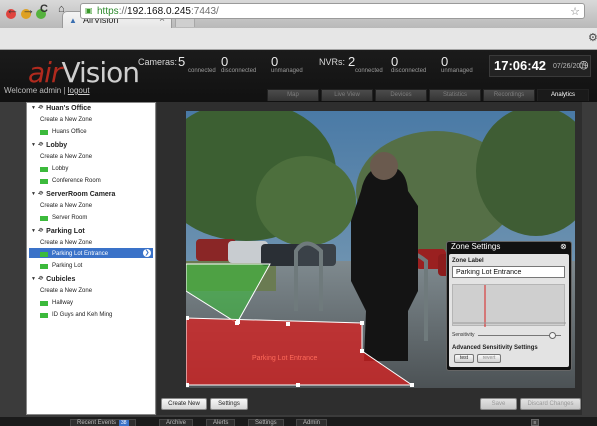  Describe the element at coordinates (69, 108) in the screenshot. I see `group-label: Huan's Office` at that location.